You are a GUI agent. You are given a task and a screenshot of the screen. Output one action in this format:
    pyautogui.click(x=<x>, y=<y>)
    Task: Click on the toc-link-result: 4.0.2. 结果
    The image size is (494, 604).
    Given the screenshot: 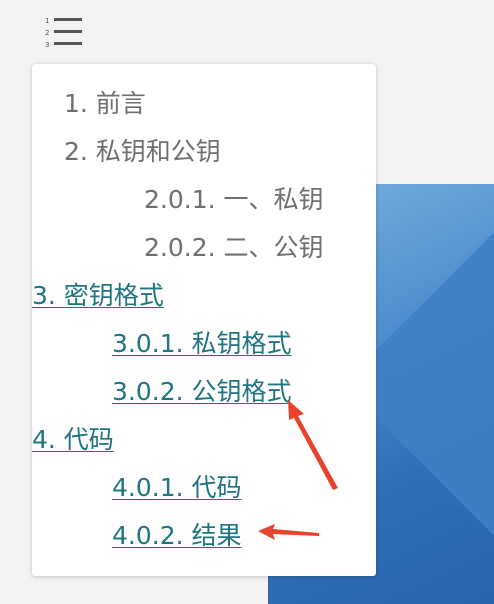 What is the action you would take?
    pyautogui.click(x=177, y=535)
    